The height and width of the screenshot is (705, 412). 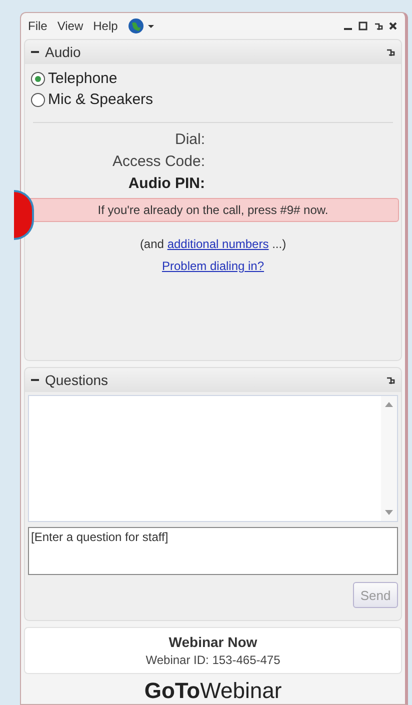 I want to click on webinar-title: Webinar Now, so click(x=213, y=642).